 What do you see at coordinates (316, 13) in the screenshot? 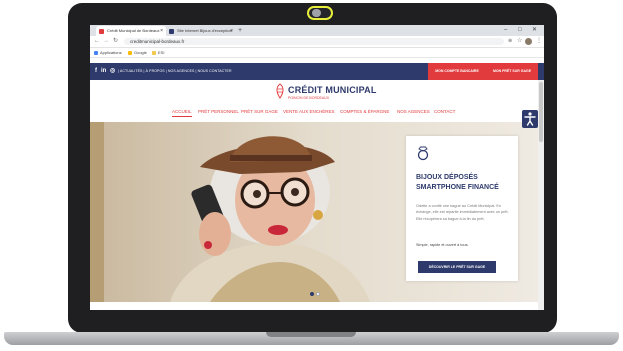
I see `webcam-lens-icon` at bounding box center [316, 13].